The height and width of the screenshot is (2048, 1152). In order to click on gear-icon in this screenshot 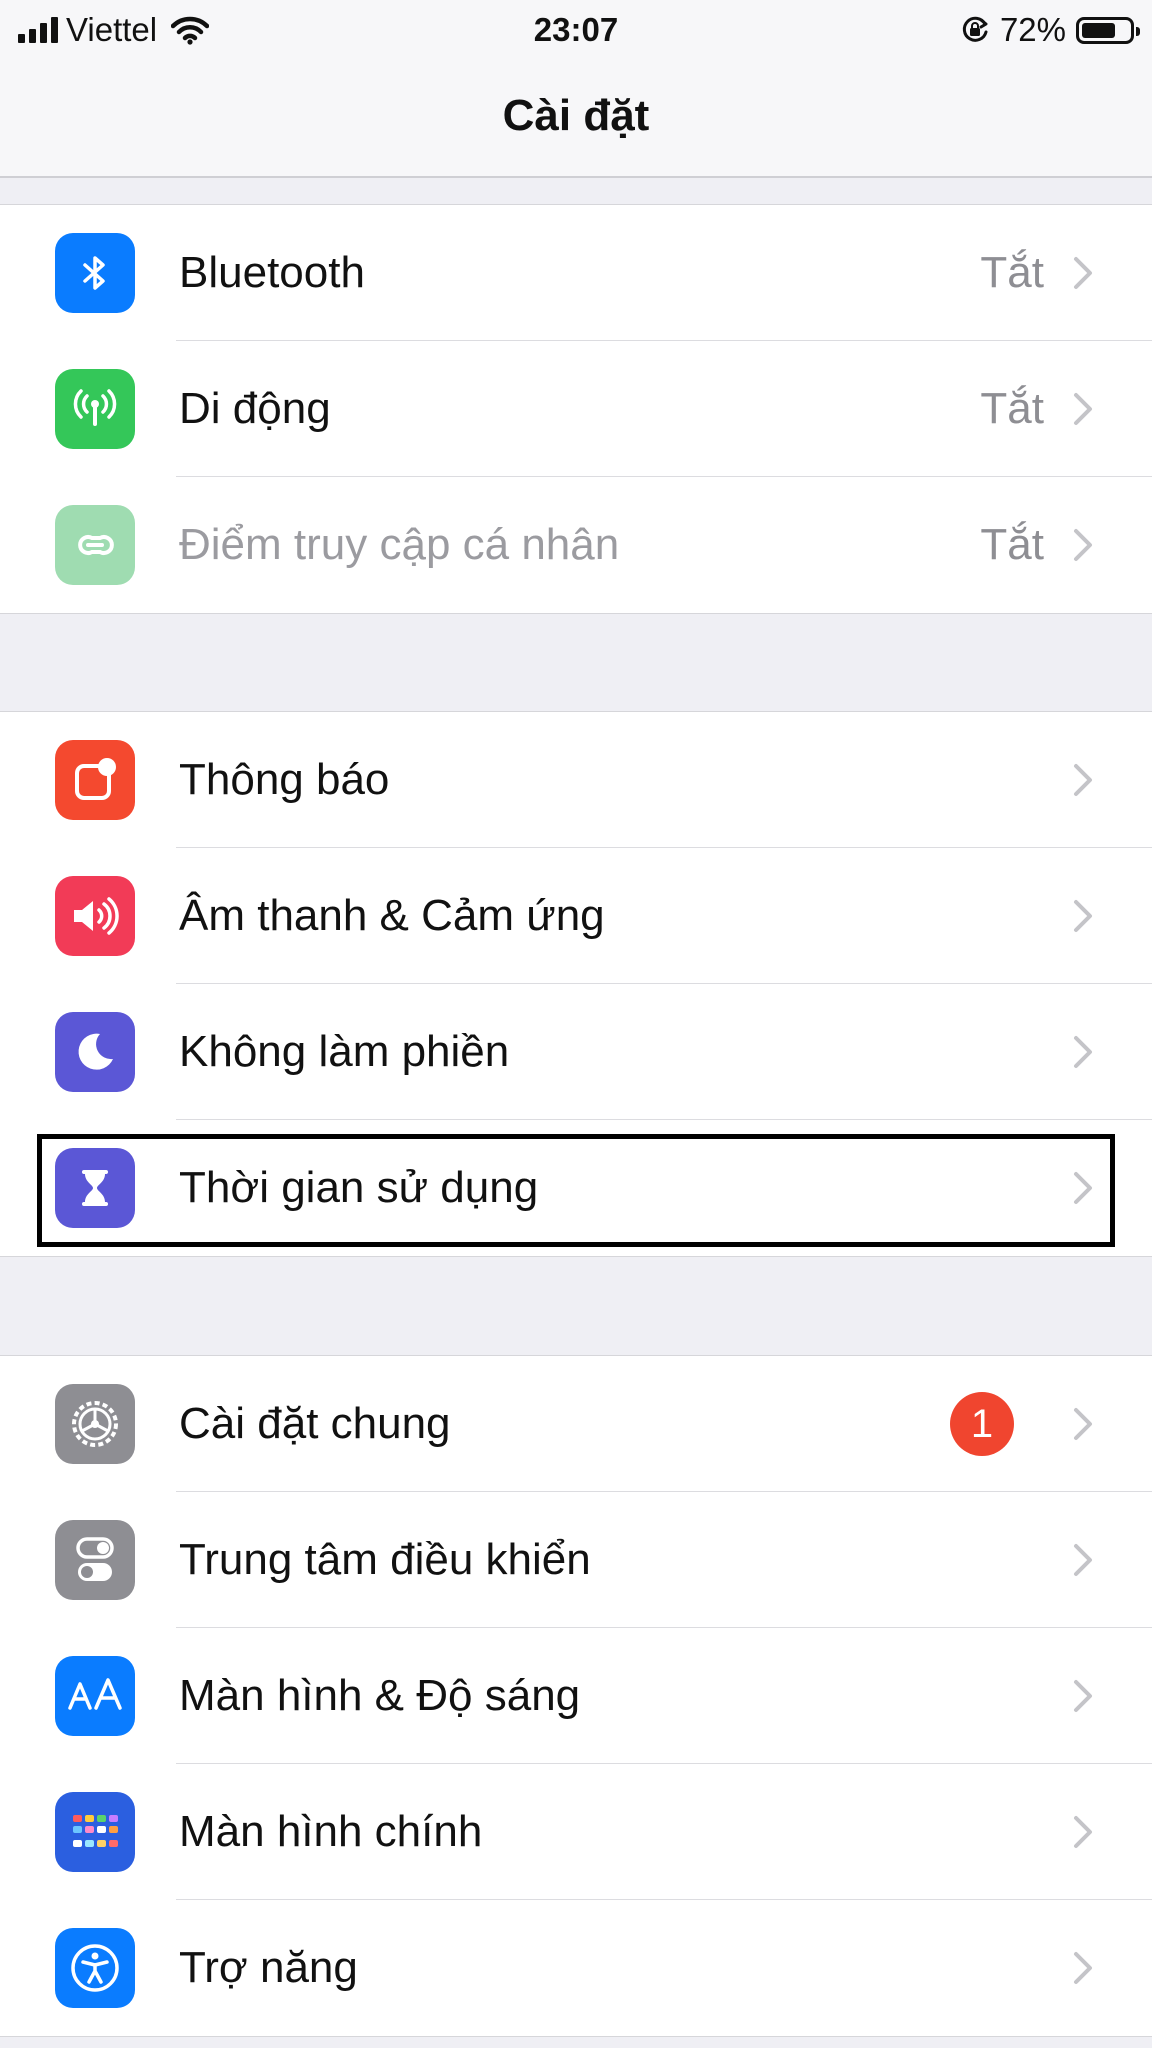, I will do `click(95, 1424)`.